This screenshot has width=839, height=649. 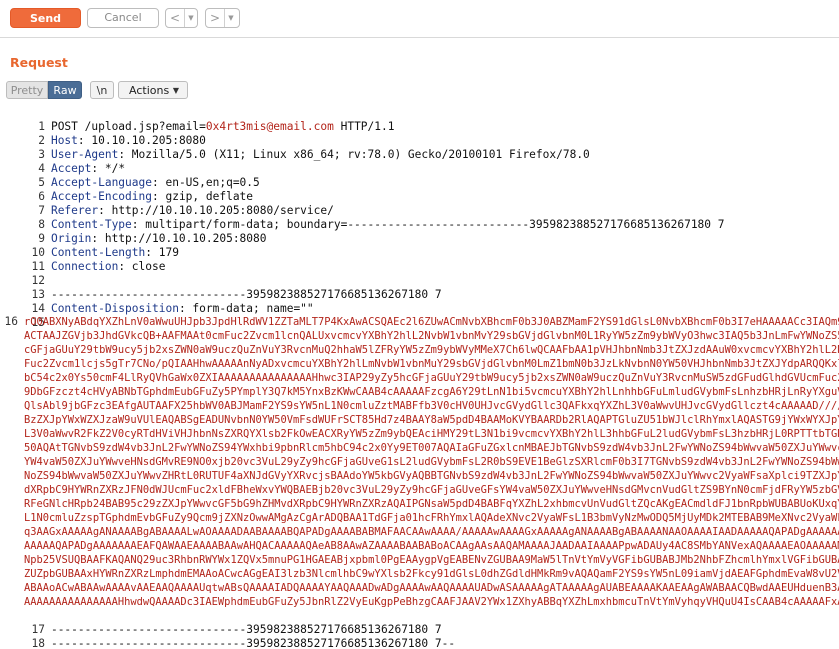 I want to click on cancel-button: Cancel, so click(x=123, y=18).